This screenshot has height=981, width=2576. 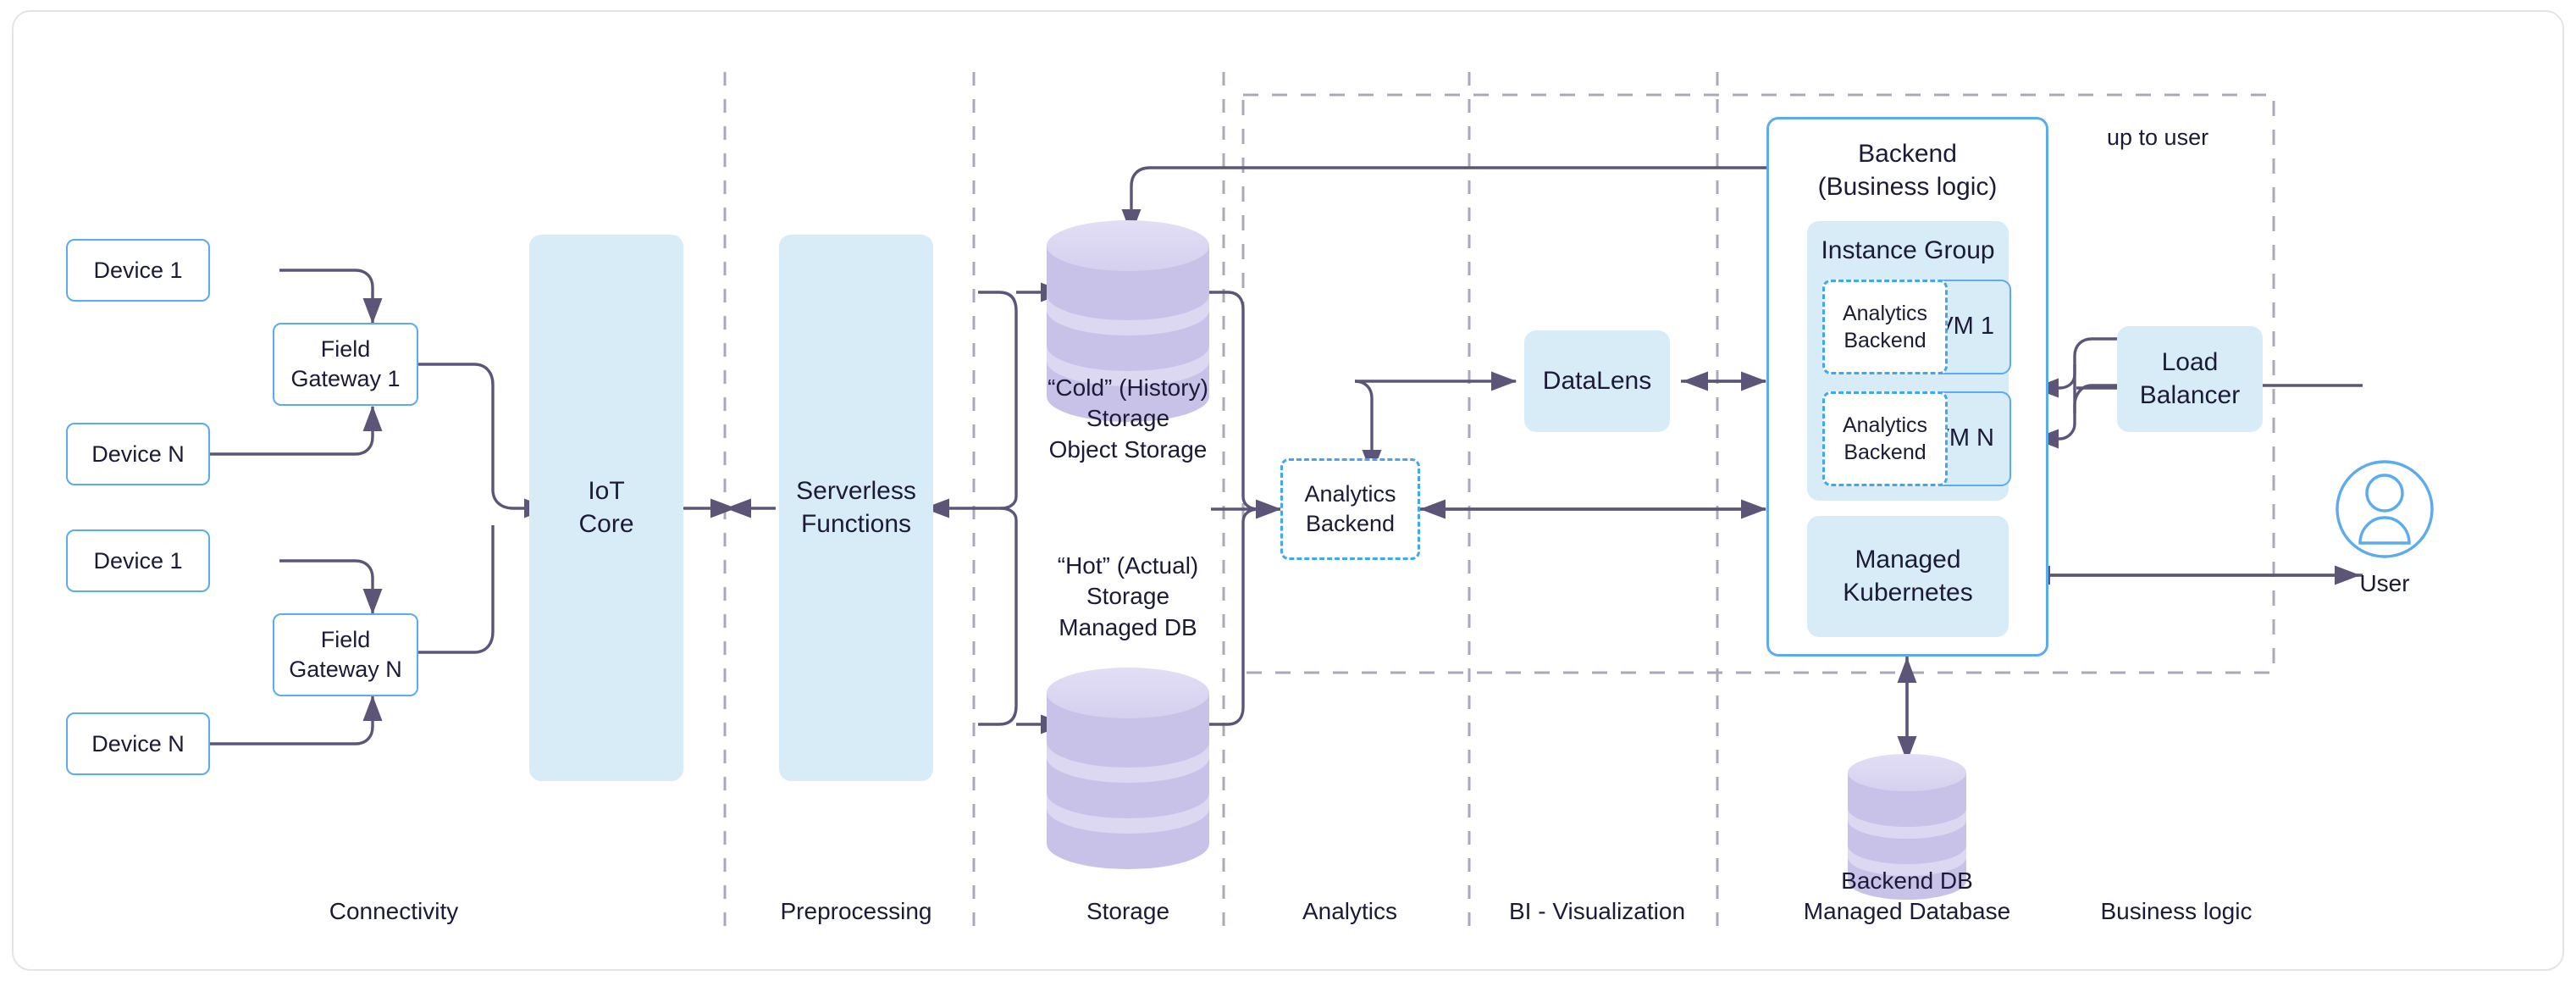 I want to click on field-gateway-box-1: Field Gateway 1, so click(x=345, y=365).